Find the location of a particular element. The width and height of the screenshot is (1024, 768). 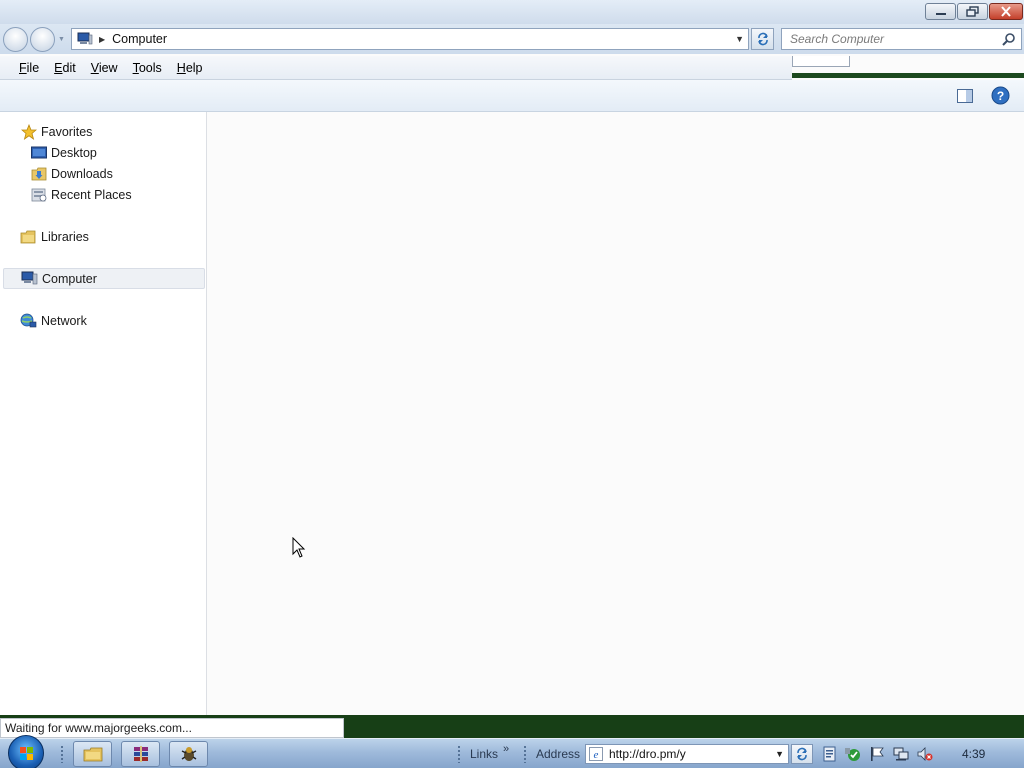

nav-favorites: Favorites is located at coordinates (56, 131).